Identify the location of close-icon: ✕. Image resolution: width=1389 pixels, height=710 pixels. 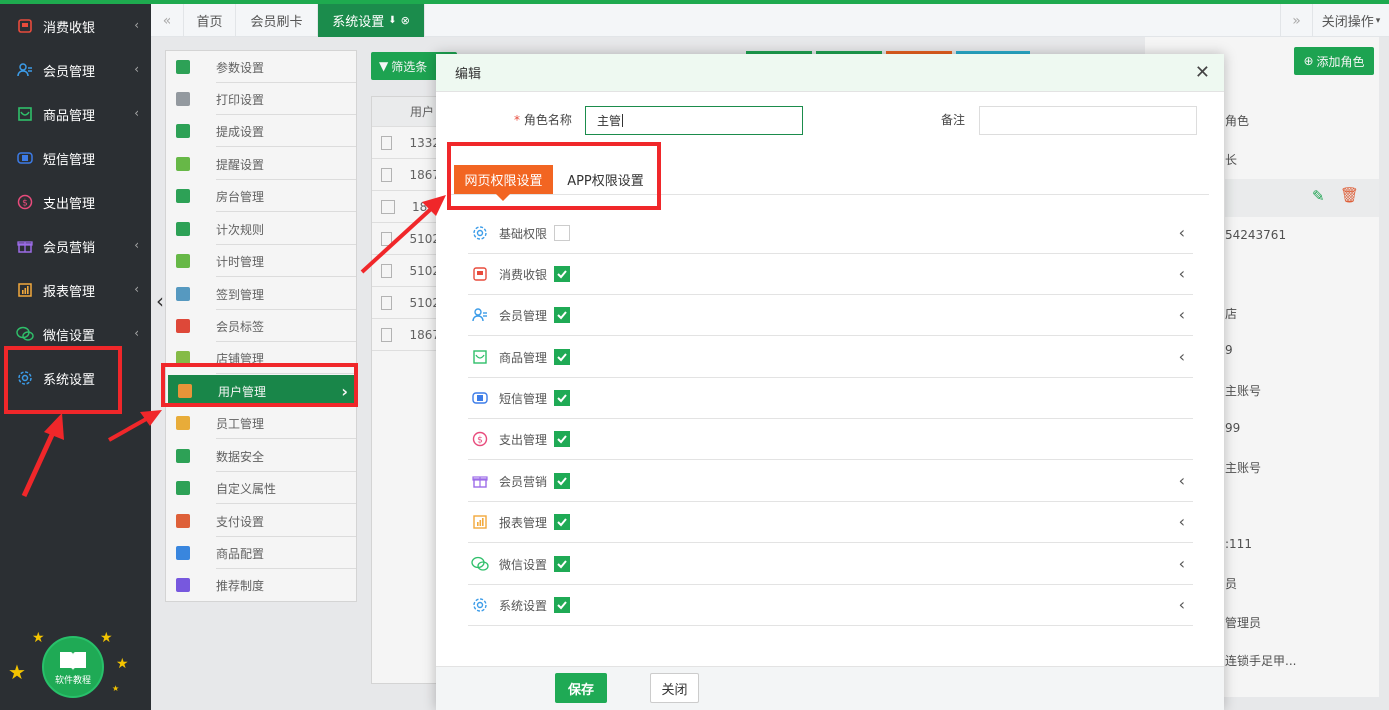
(1202, 73).